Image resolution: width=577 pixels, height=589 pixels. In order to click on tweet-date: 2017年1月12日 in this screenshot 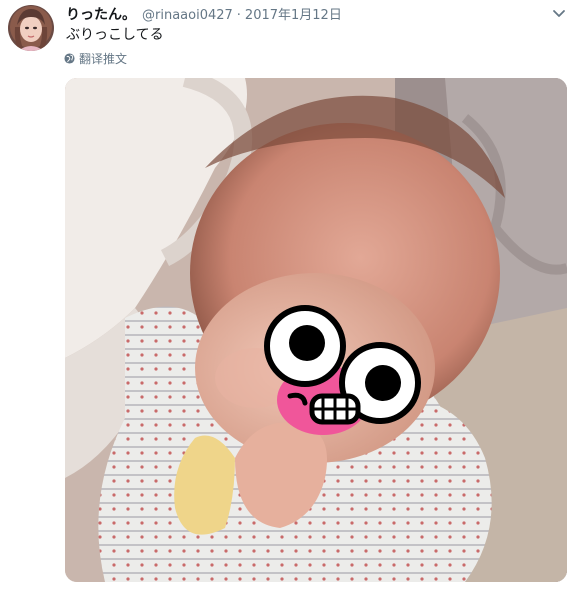, I will do `click(293, 13)`.